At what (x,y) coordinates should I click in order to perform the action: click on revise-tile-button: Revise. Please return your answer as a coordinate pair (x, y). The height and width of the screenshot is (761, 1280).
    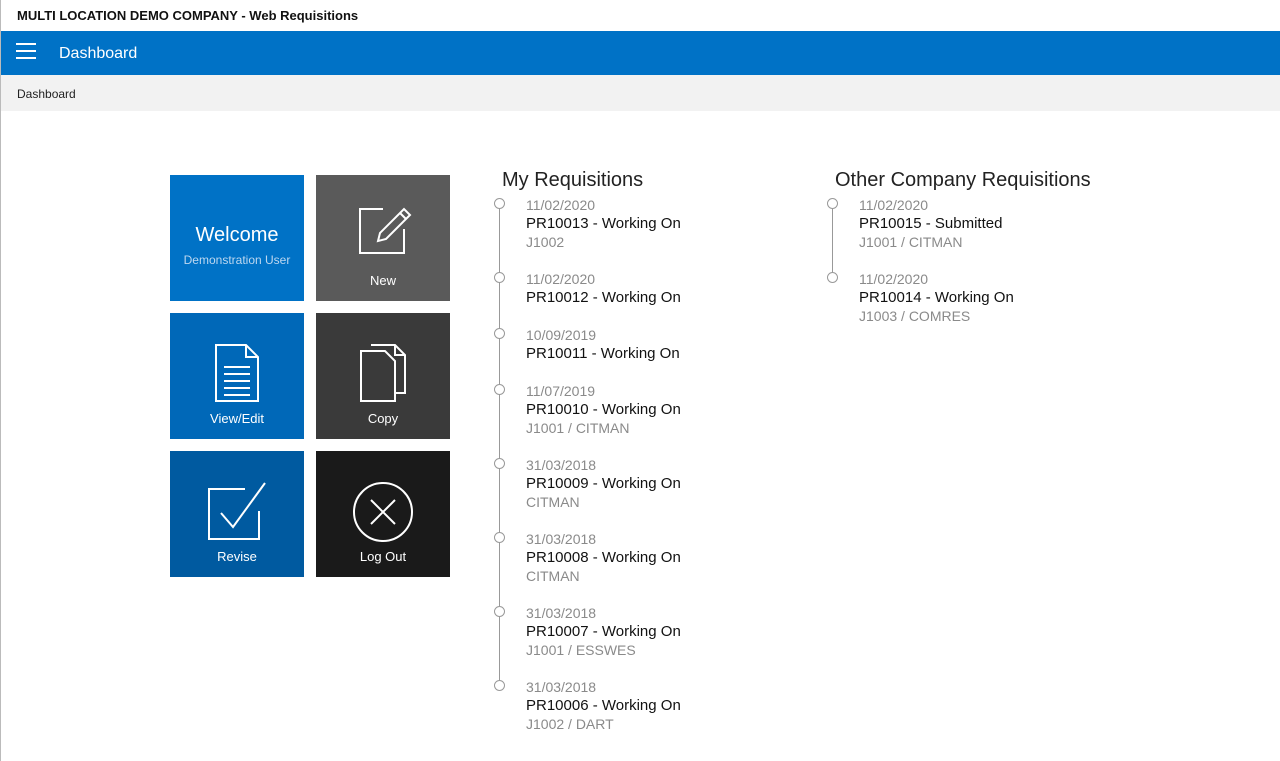
    Looking at the image, I should click on (237, 514).